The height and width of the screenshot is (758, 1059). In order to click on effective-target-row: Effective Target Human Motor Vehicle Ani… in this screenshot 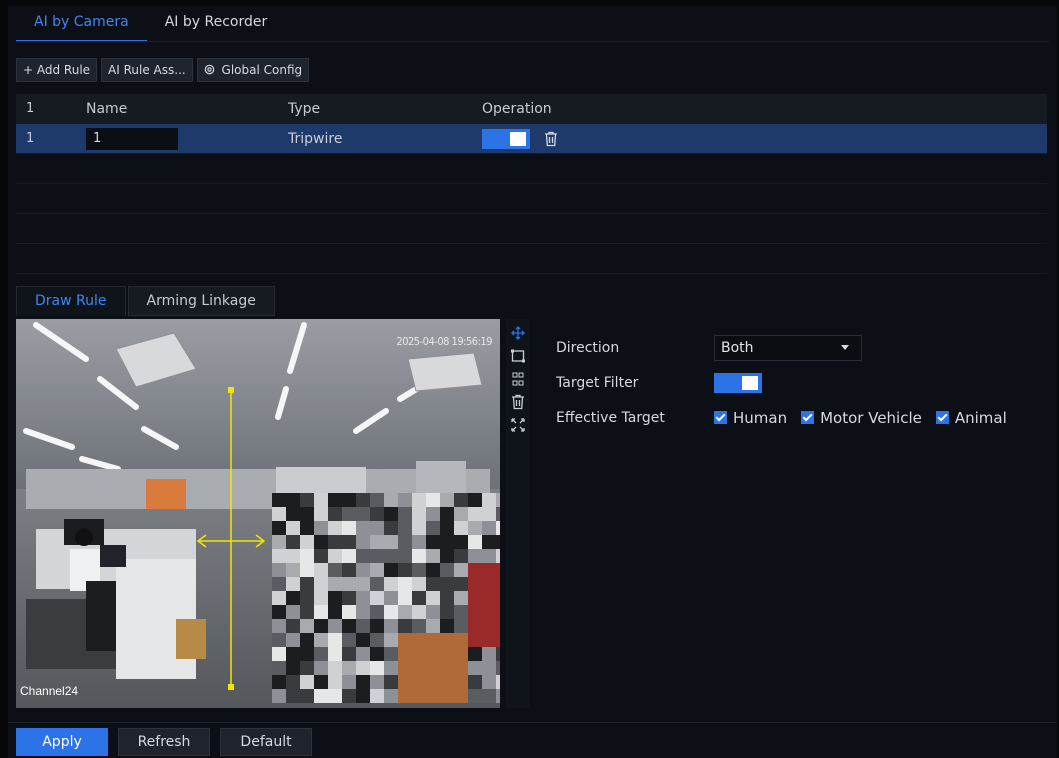, I will do `click(781, 417)`.